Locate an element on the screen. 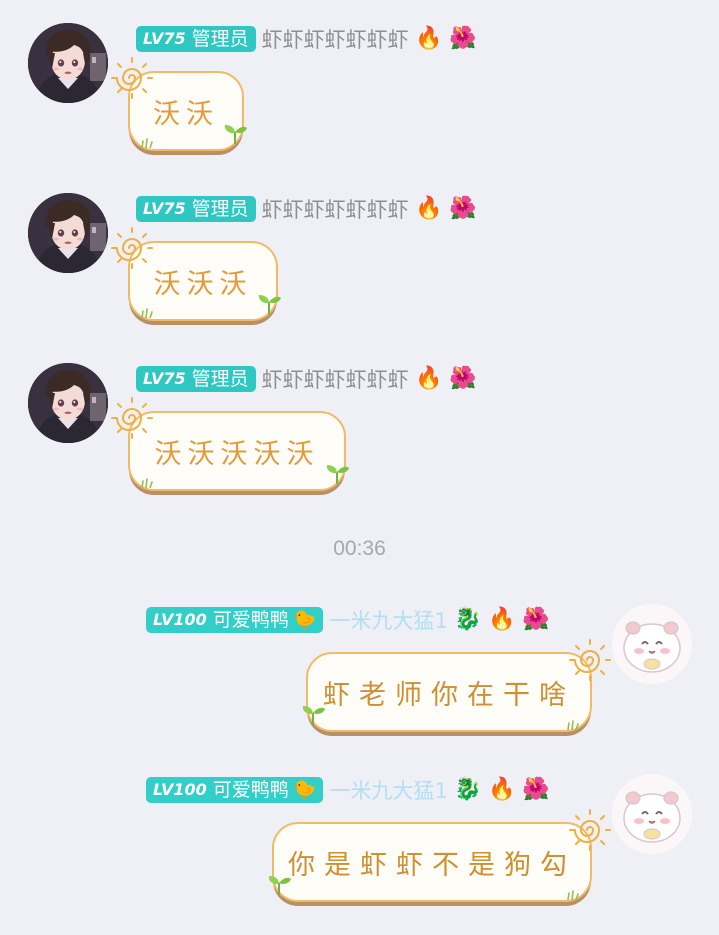 The width and height of the screenshot is (719, 935). message-text: 沃沃沃 is located at coordinates (203, 284).